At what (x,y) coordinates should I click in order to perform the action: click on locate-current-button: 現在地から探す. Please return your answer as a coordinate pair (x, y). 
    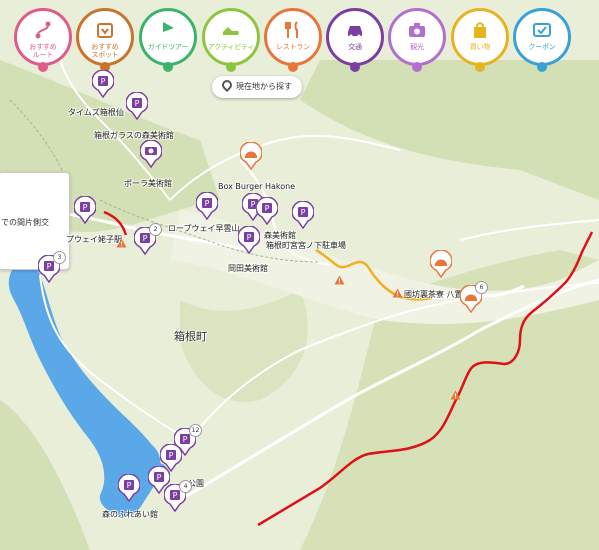
    Looking at the image, I should click on (257, 87).